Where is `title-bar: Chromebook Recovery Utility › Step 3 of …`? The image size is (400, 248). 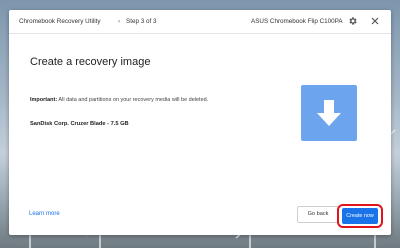 title-bar: Chromebook Recovery Utility › Step 3 of … is located at coordinates (200, 22).